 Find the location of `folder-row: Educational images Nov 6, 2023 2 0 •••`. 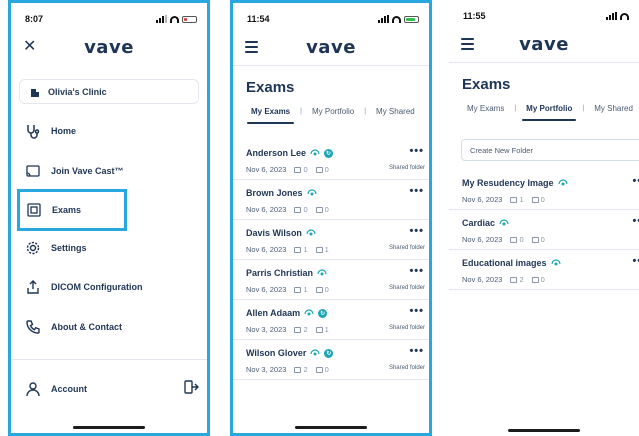

folder-row: Educational images Nov 6, 2023 2 0 ••• is located at coordinates (544, 270).